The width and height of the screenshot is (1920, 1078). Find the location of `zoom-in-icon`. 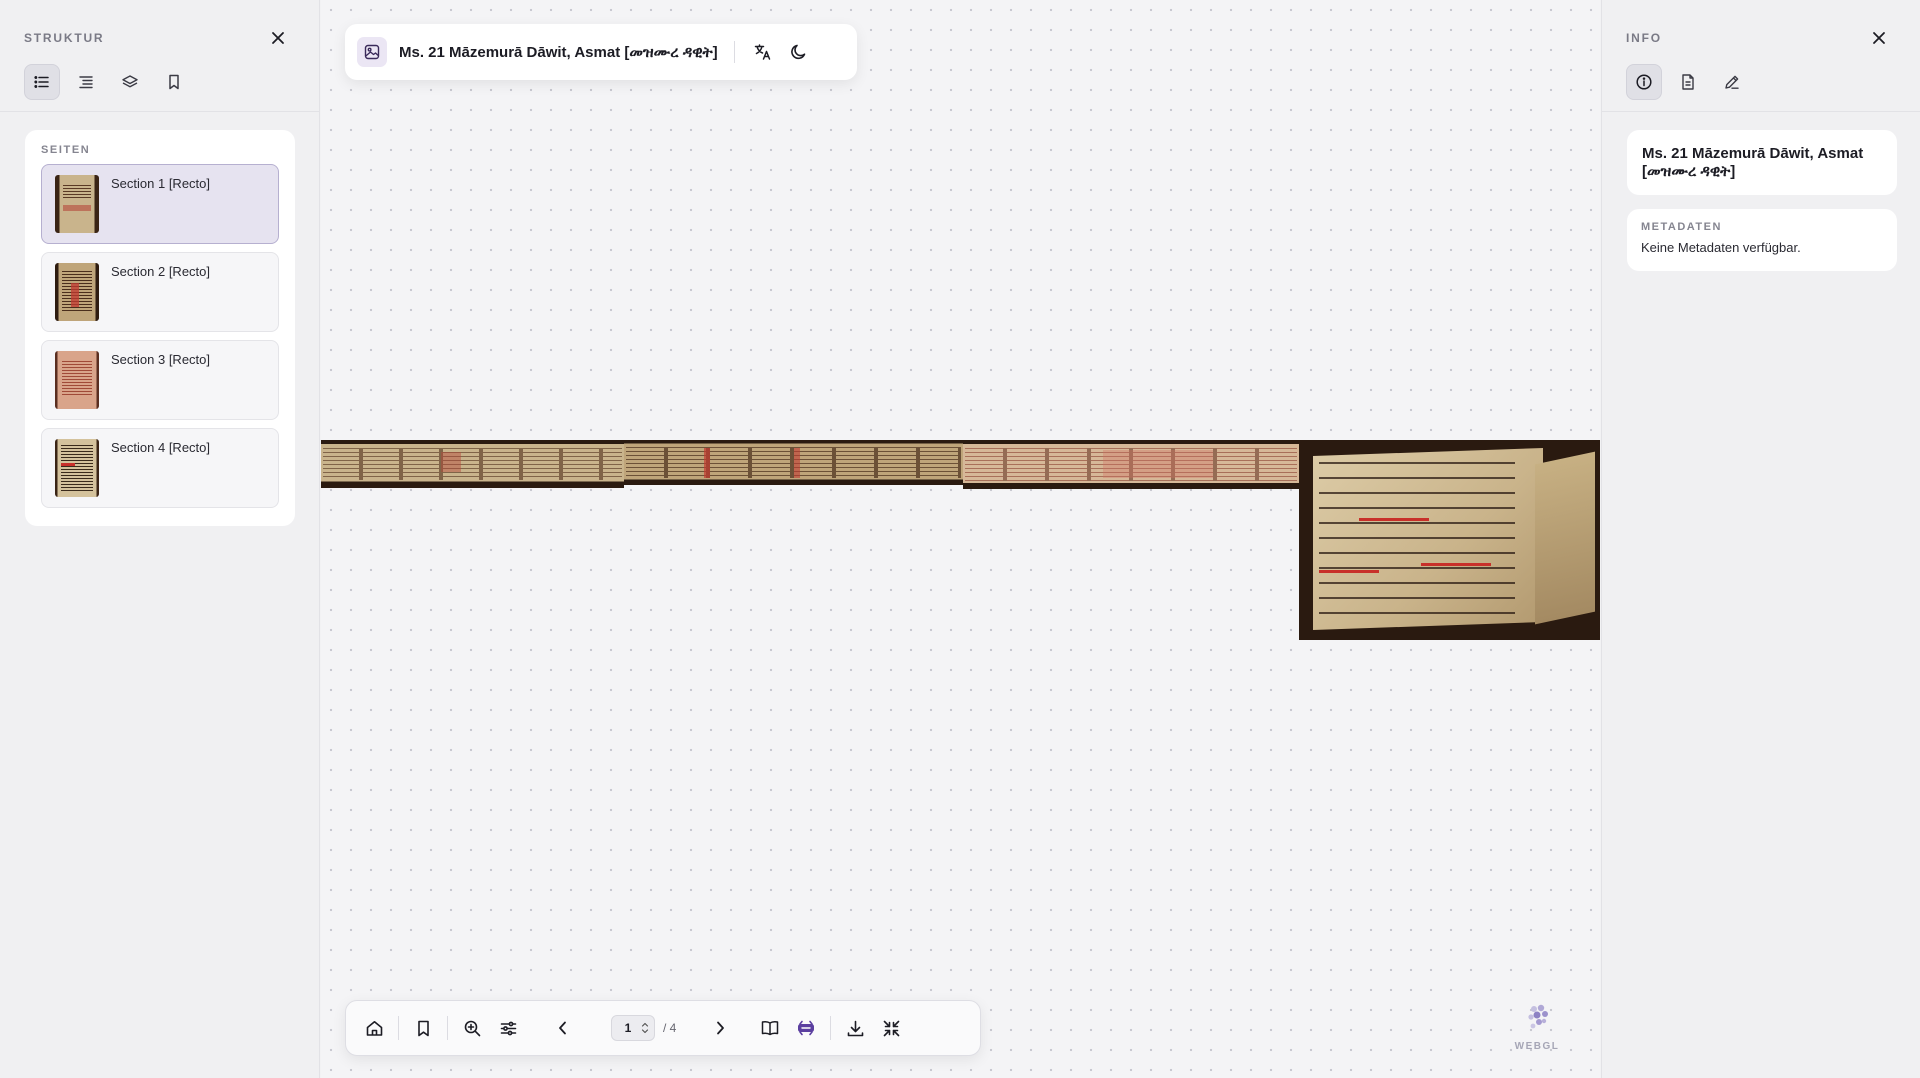

zoom-in-icon is located at coordinates (472, 1028).